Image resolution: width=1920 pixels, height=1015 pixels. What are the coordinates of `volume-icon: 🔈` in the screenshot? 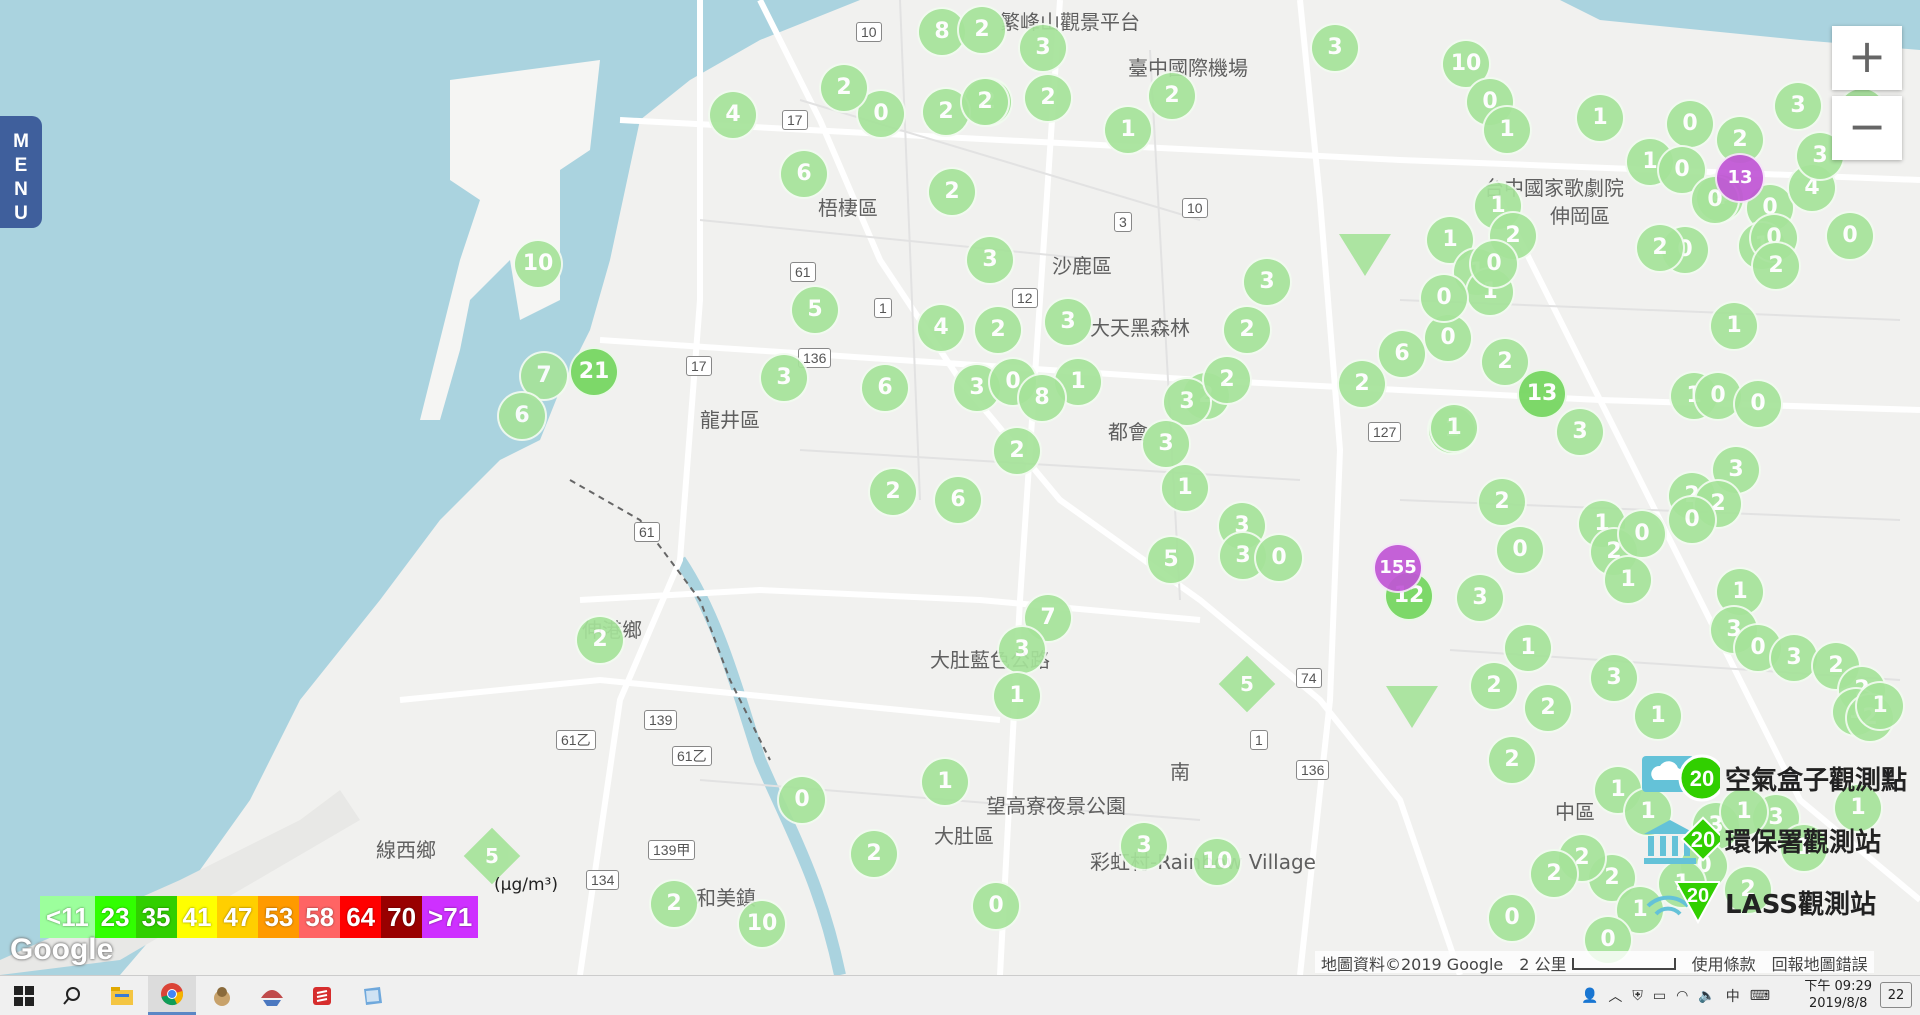 It's located at (1706, 996).